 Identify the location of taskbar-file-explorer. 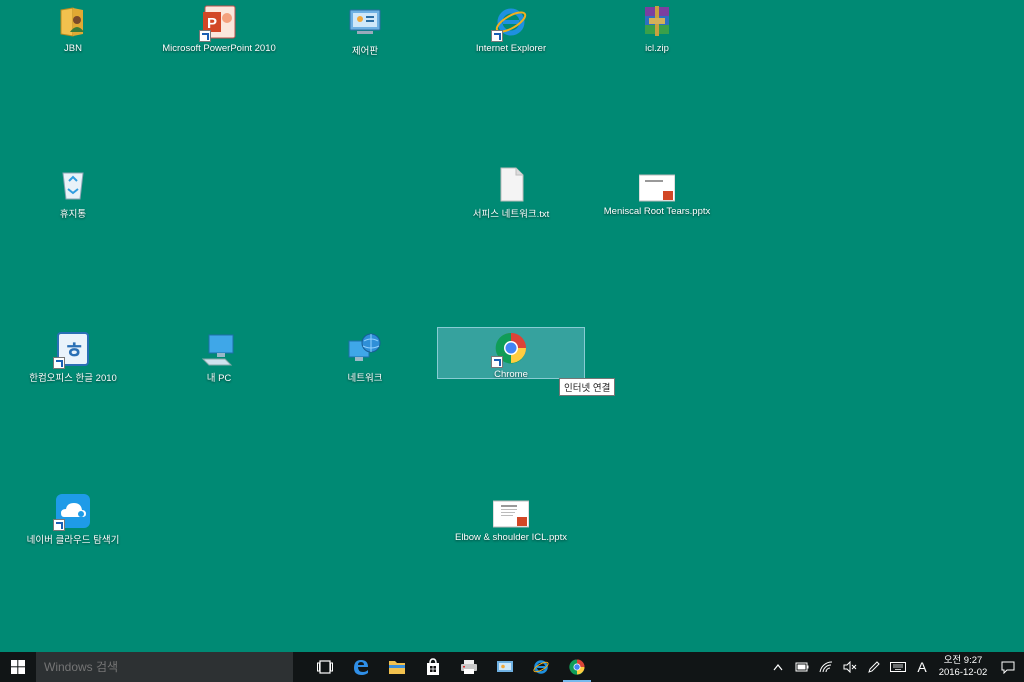
(397, 667).